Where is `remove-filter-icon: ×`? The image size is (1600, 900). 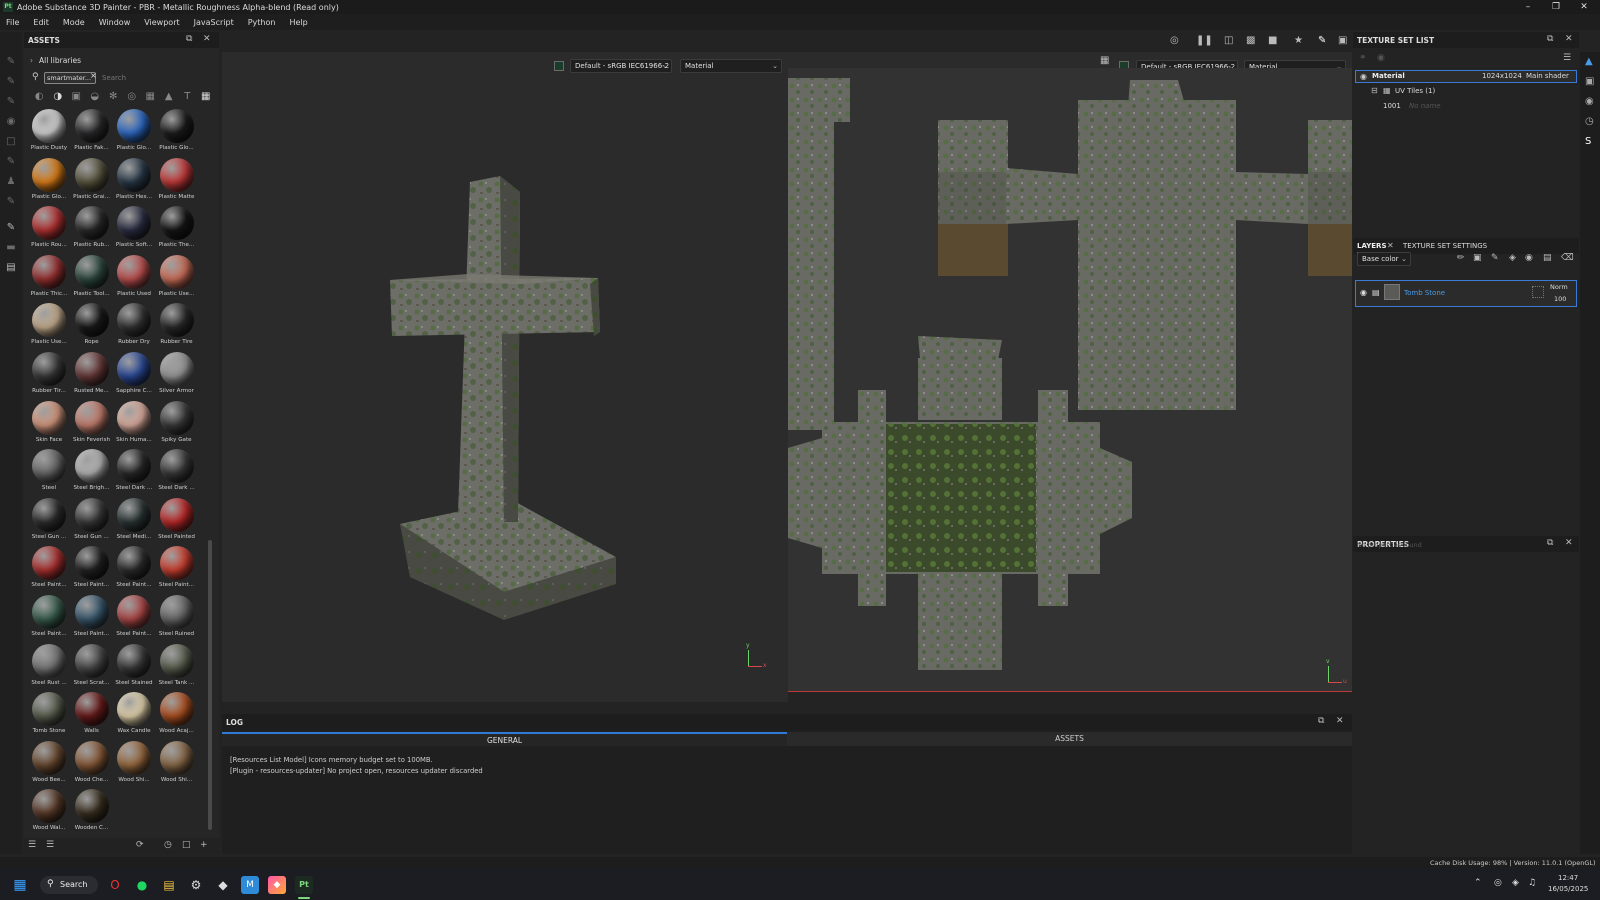
remove-filter-icon: × is located at coordinates (93, 75).